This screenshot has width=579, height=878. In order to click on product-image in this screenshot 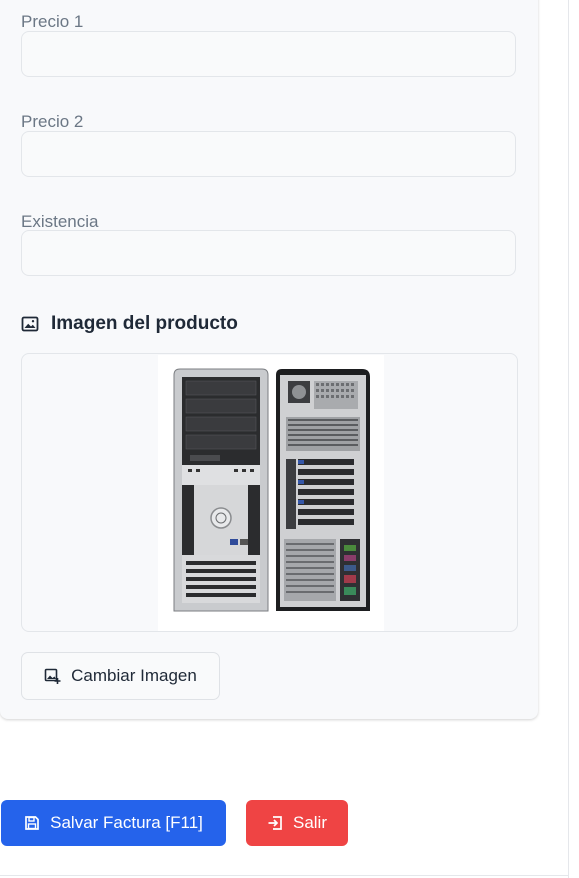, I will do `click(271, 493)`.